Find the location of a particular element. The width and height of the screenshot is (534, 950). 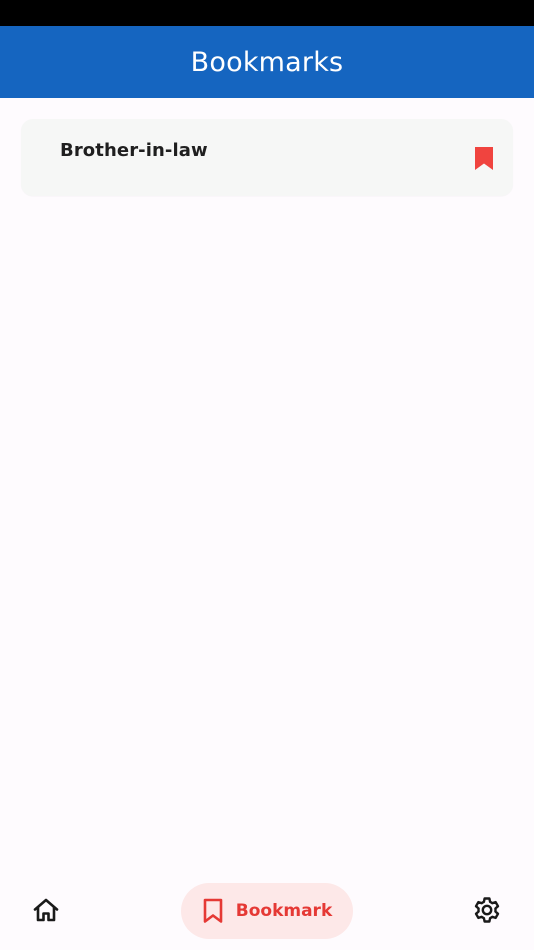

nav-bookmark-button: Bookmark is located at coordinates (267, 911).